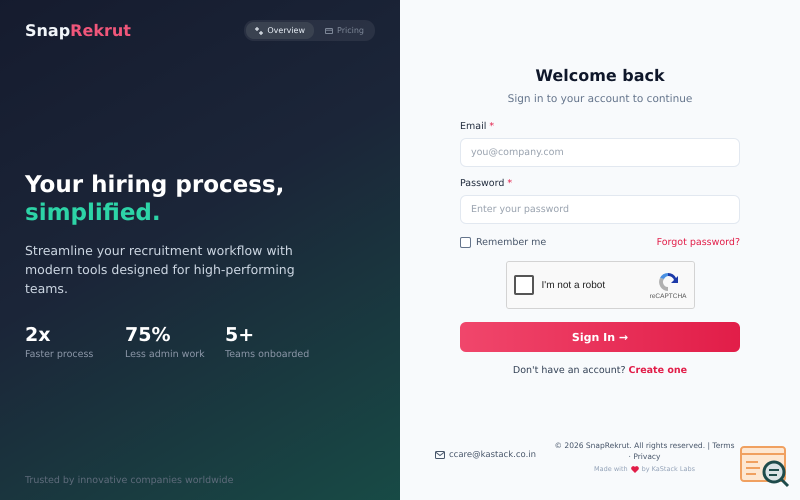  Describe the element at coordinates (78, 30) in the screenshot. I see `brand-logo: SnapRekrut` at that location.